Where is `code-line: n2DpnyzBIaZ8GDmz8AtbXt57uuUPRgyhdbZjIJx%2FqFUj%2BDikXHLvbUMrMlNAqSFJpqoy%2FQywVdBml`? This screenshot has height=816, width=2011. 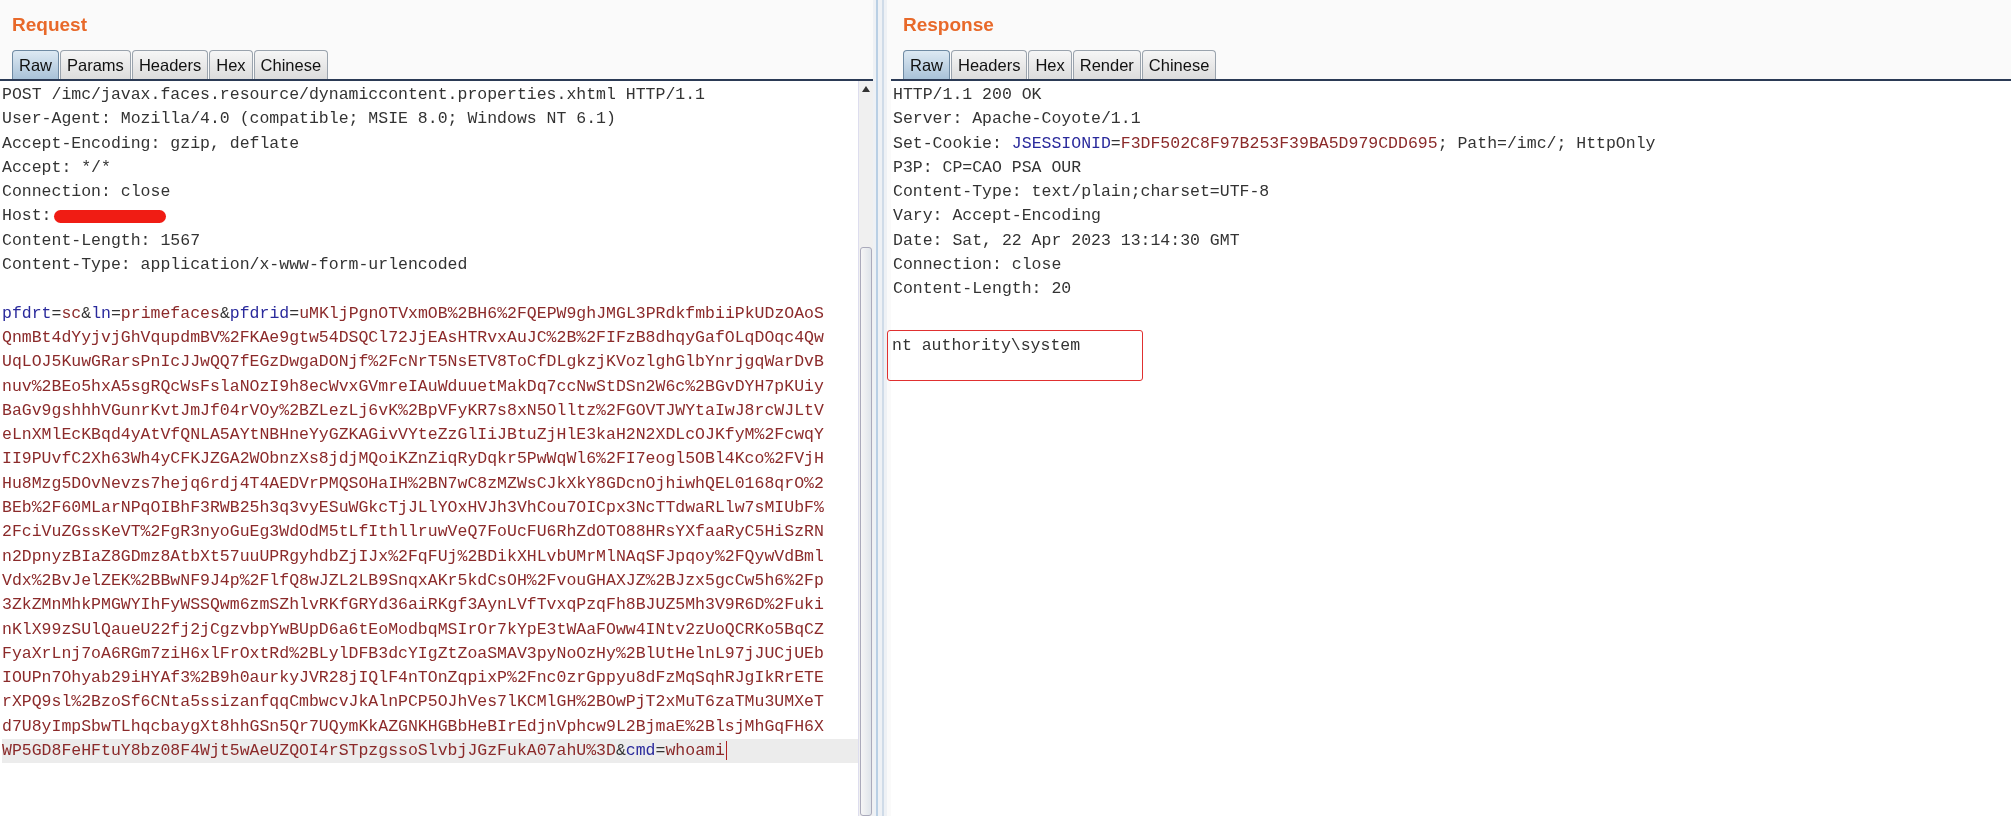 code-line: n2DpnyzBIaZ8GDmz8AtbXt57uuUPRgyhdbZjIJx%2FqFUj%2BDikXHLvbUMrMlNAqSFJpqoy%2FQywVdBml is located at coordinates (413, 556).